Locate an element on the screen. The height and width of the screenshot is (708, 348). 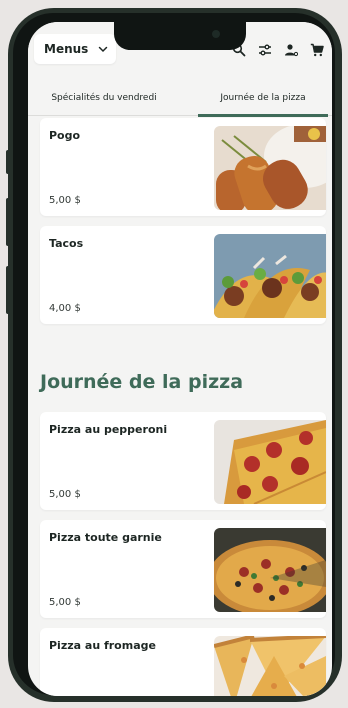
menu-item-name: Pizza au pepperoni is located at coordinates (108, 429).